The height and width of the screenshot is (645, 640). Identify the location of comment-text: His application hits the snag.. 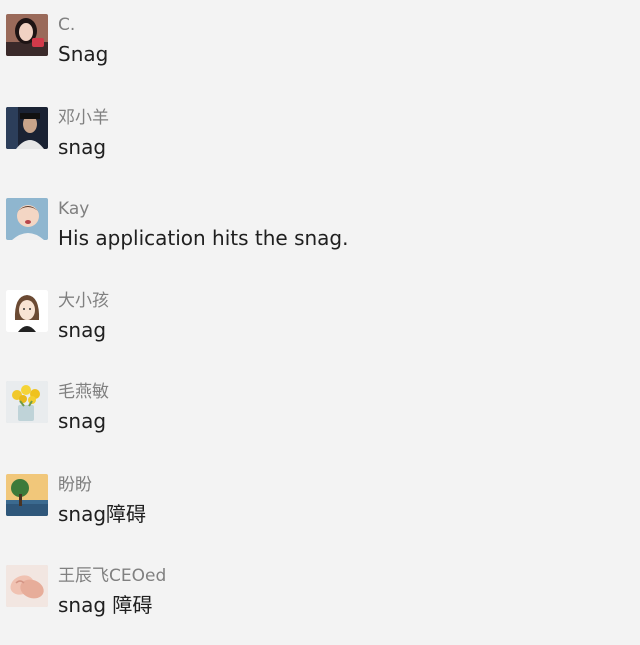
(203, 238).